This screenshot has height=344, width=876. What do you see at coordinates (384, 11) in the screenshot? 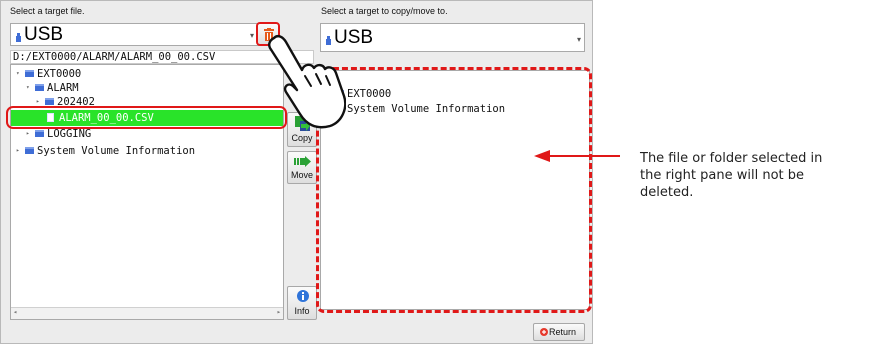
I see `right-pane-label: Select a target to copy/move to.` at bounding box center [384, 11].